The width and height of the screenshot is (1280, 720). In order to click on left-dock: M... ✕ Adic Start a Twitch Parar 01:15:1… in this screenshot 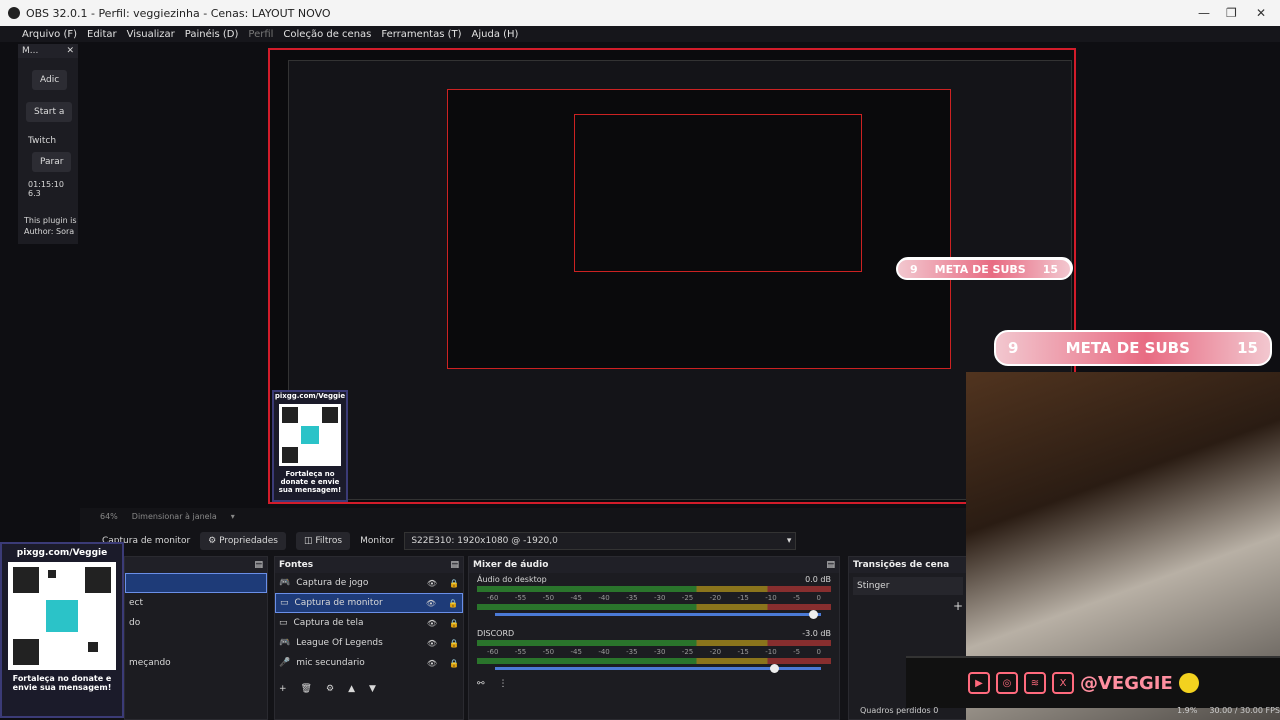, I will do `click(48, 144)`.